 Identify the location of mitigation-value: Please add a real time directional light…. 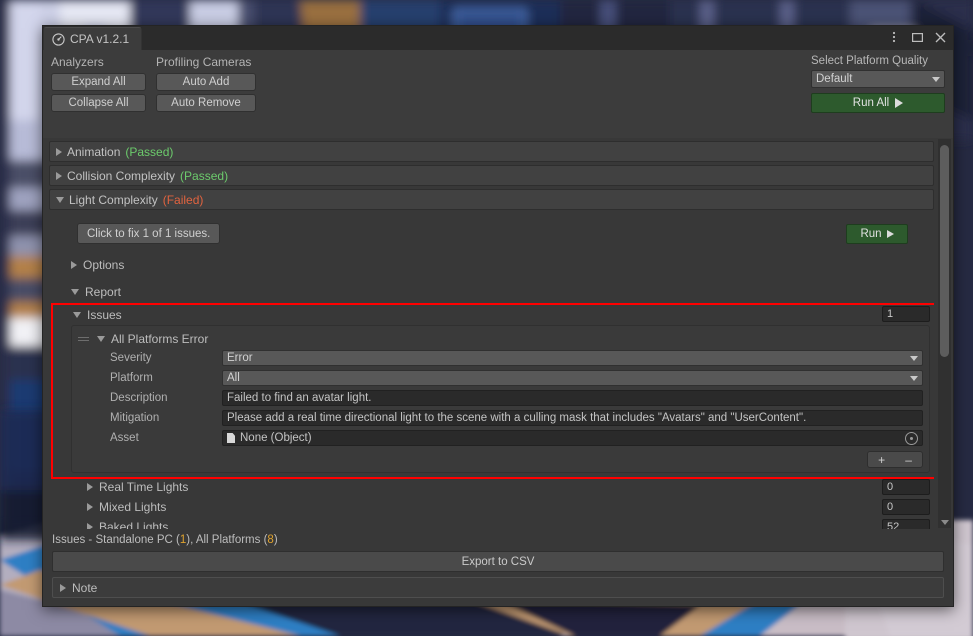
(517, 418).